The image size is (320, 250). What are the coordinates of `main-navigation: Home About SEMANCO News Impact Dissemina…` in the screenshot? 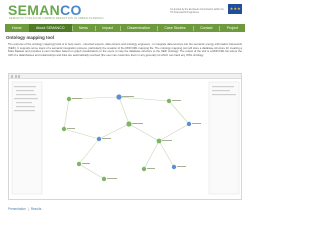 It's located at (125, 28).